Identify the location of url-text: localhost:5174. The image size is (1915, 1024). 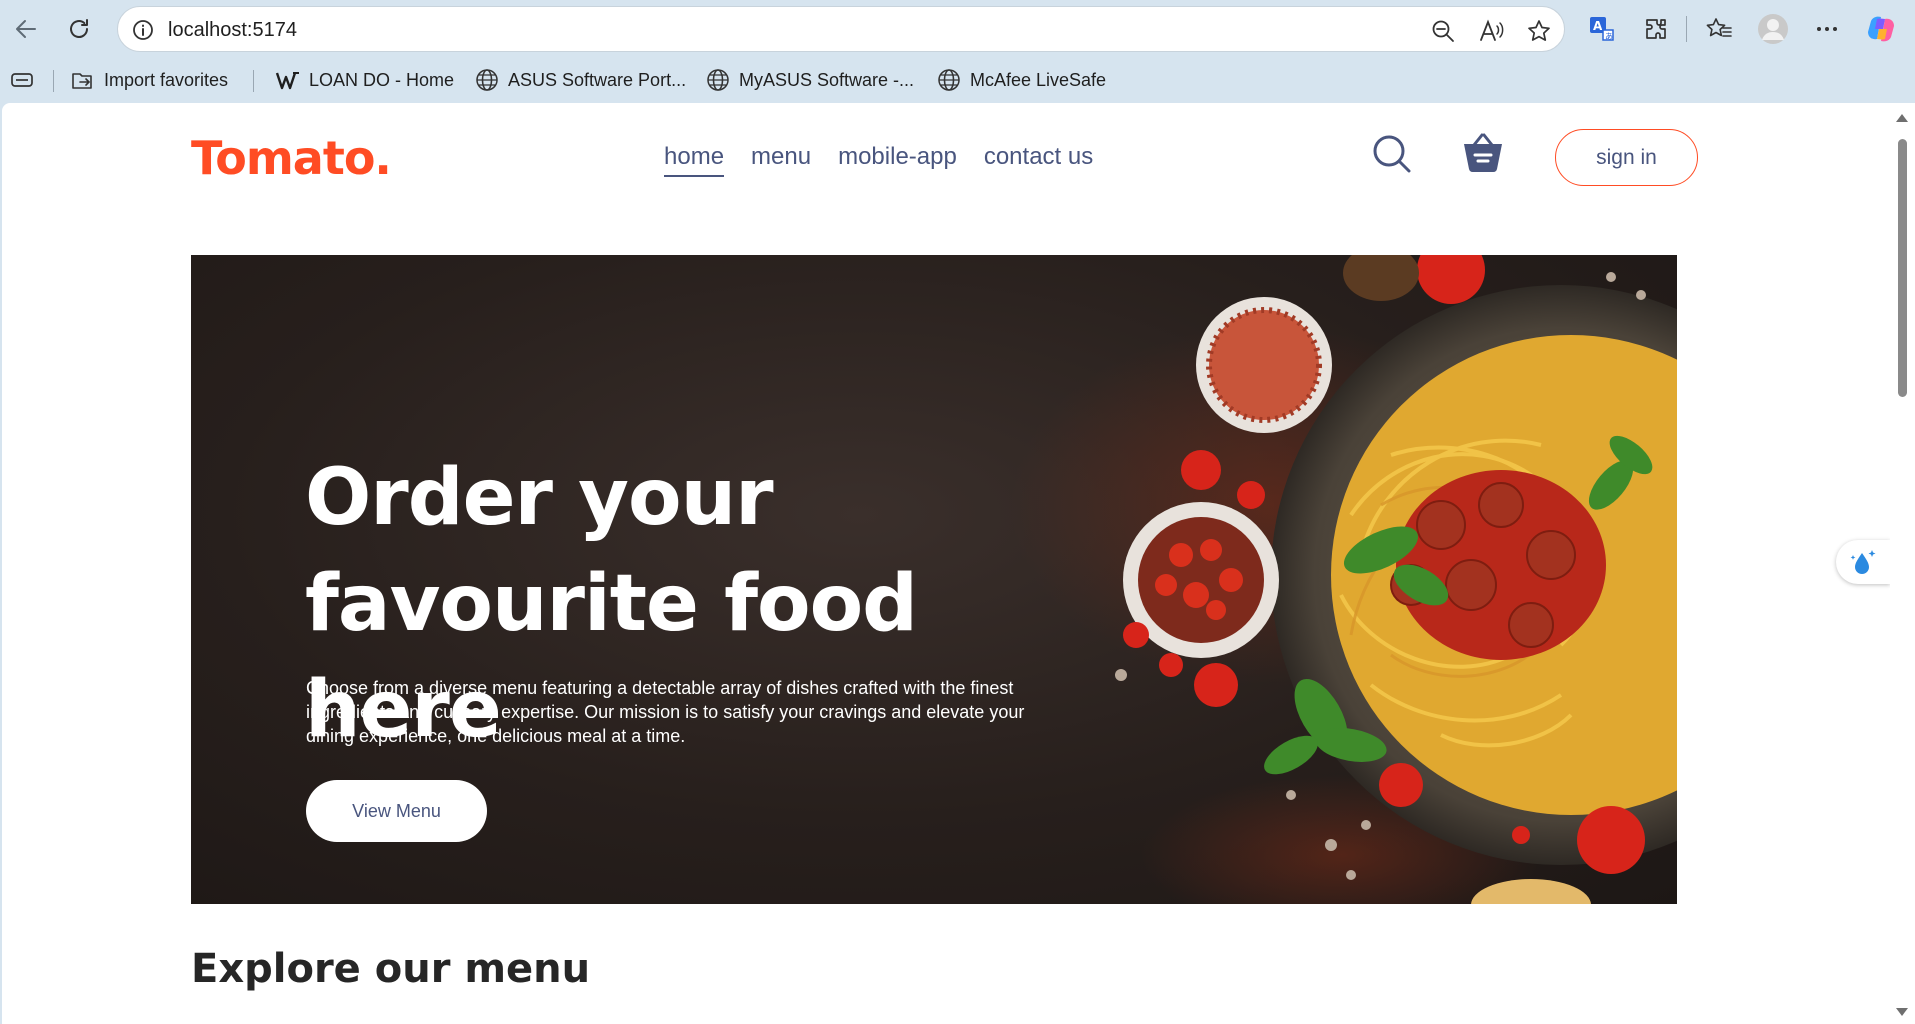
(232, 30).